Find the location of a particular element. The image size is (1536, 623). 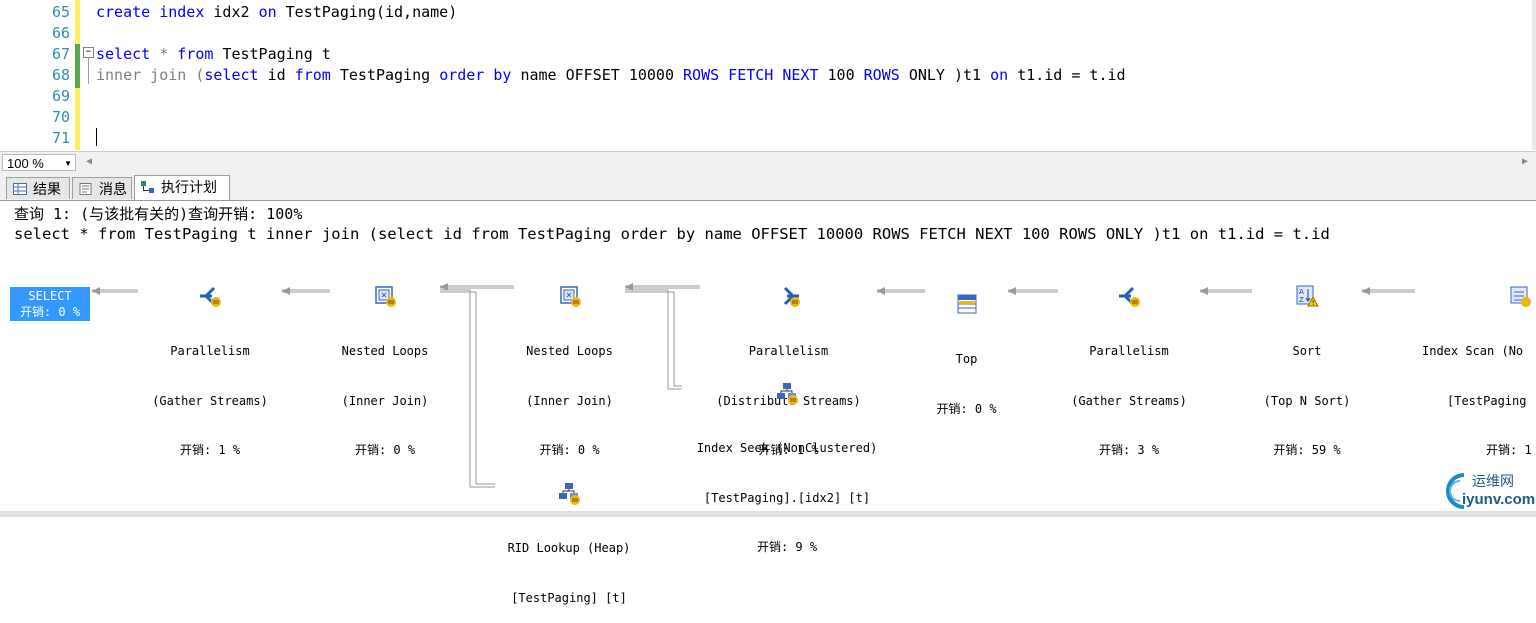

watermark-url: iyunv.com is located at coordinates (1499, 499).